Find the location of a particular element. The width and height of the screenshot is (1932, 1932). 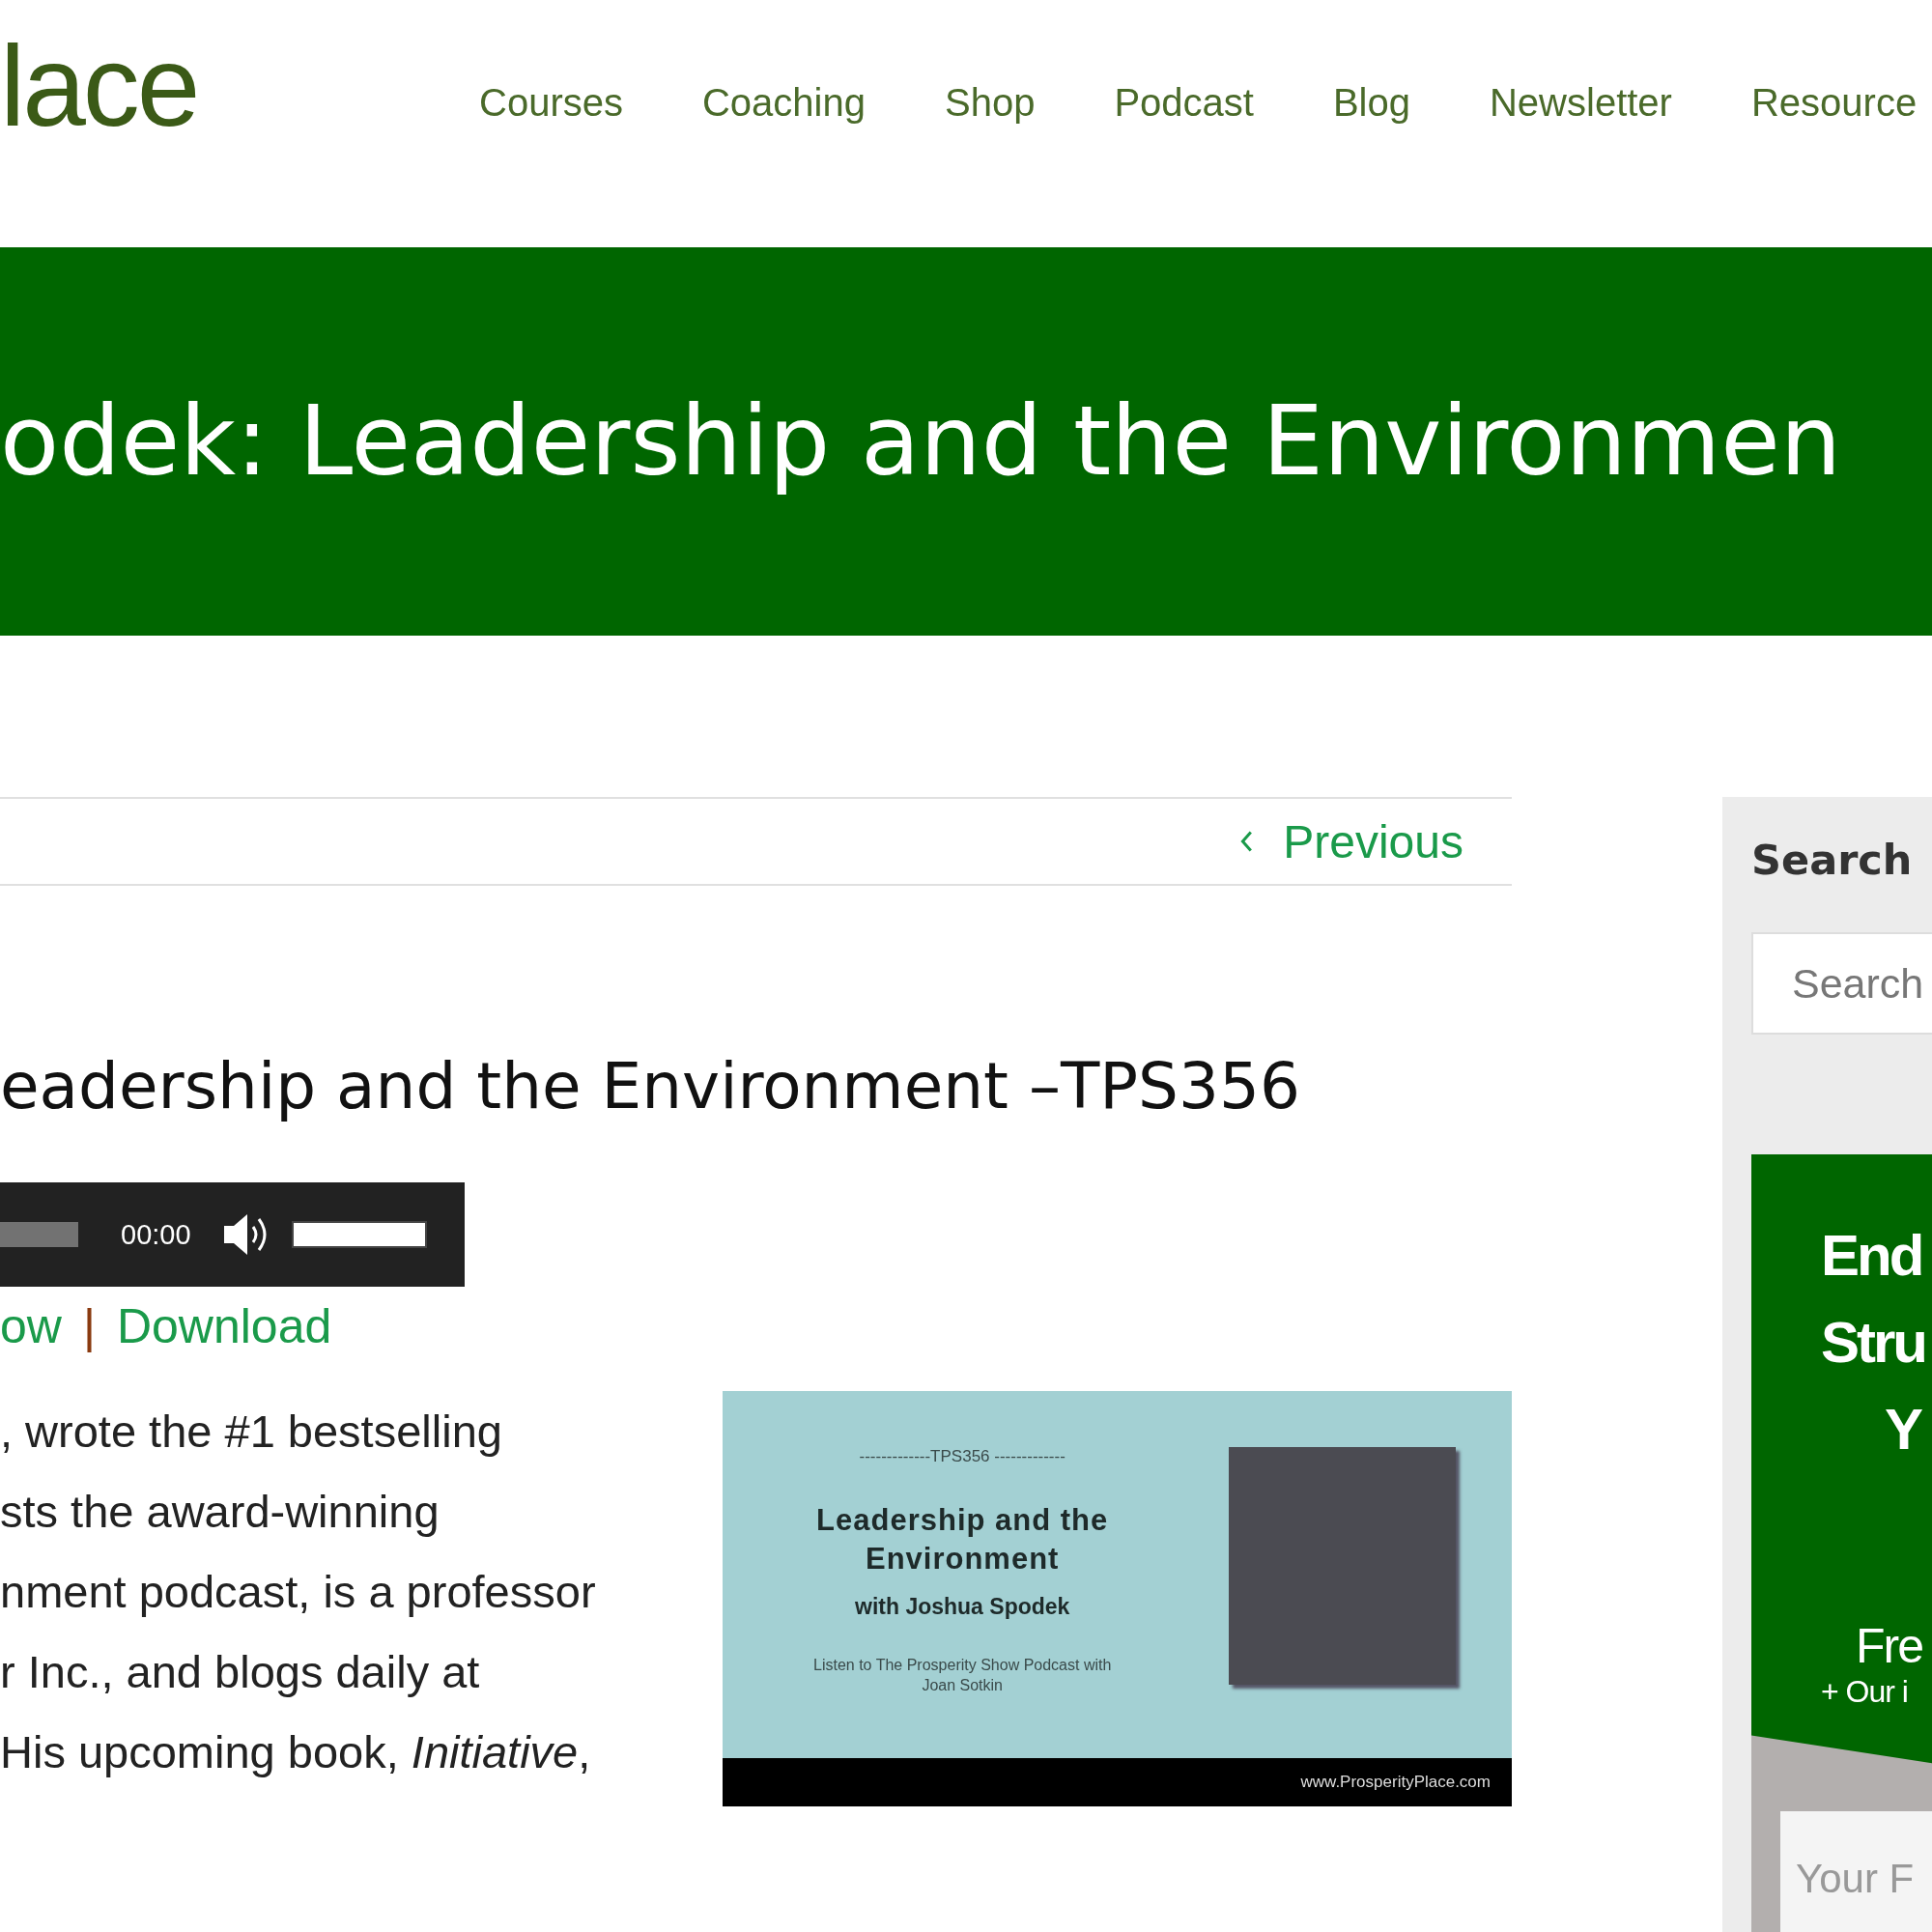

previous-link: Previous is located at coordinates (1350, 841).